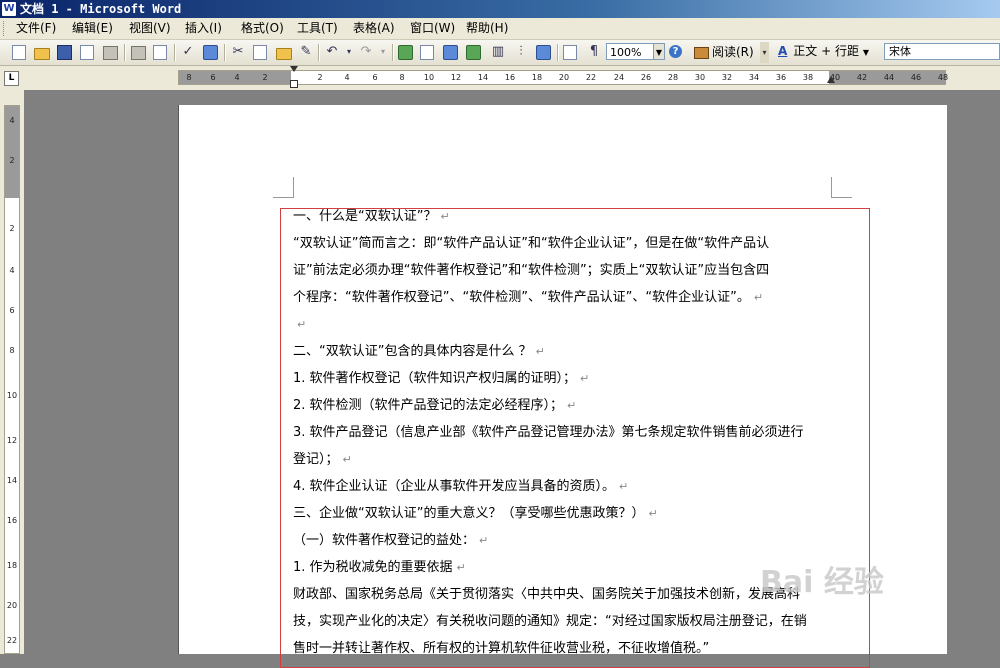 Image resolution: width=1000 pixels, height=668 pixels. Describe the element at coordinates (160, 52) in the screenshot. I see `print-preview-icon` at that location.